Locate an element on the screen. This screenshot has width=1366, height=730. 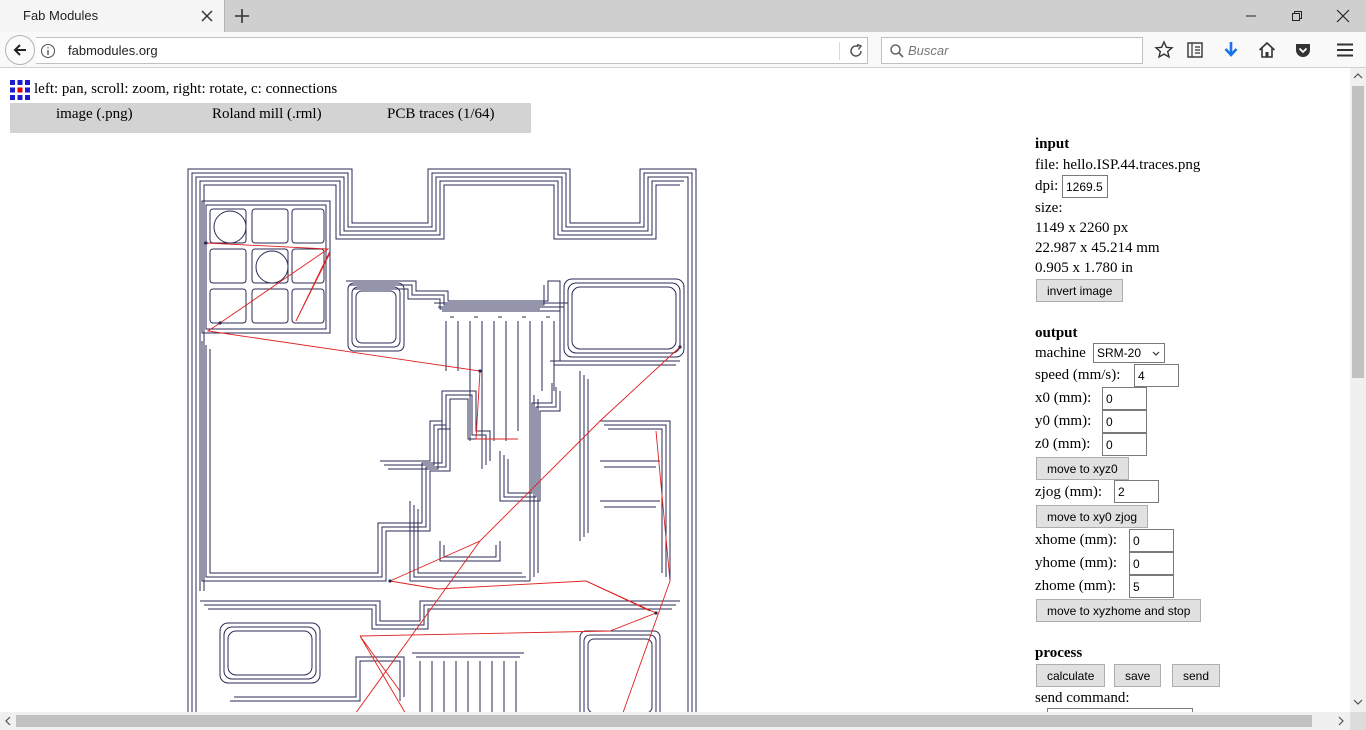
close-window-button is located at coordinates (1343, 16).